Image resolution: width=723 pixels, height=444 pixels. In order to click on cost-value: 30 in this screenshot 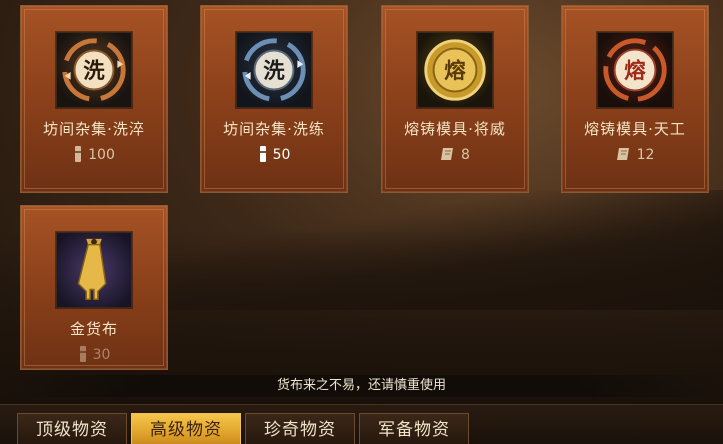, I will do `click(101, 355)`.